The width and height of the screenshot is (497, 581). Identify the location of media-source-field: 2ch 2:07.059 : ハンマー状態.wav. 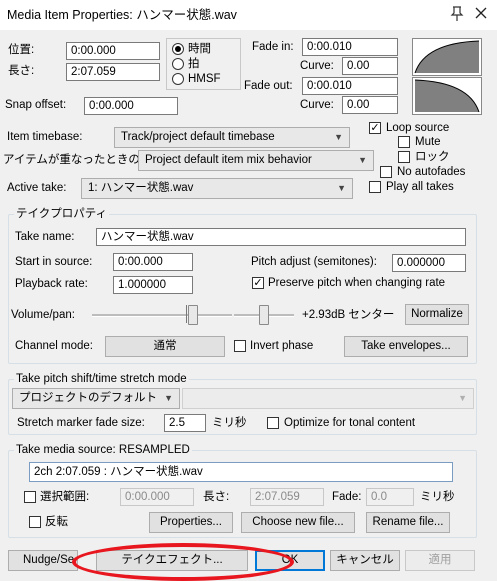
(241, 472).